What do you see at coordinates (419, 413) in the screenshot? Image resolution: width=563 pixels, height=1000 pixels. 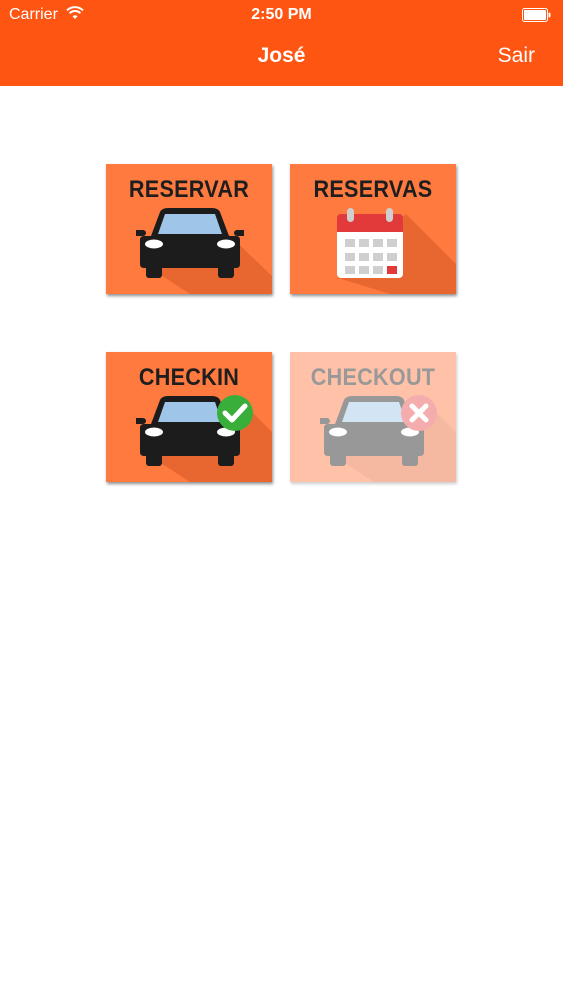 I see `cross-icon` at bounding box center [419, 413].